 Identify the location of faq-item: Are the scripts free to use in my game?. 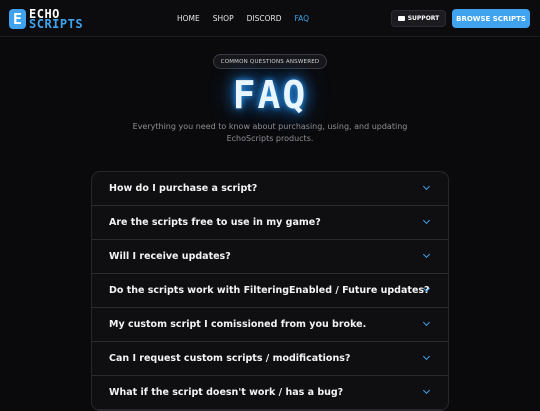
(270, 223).